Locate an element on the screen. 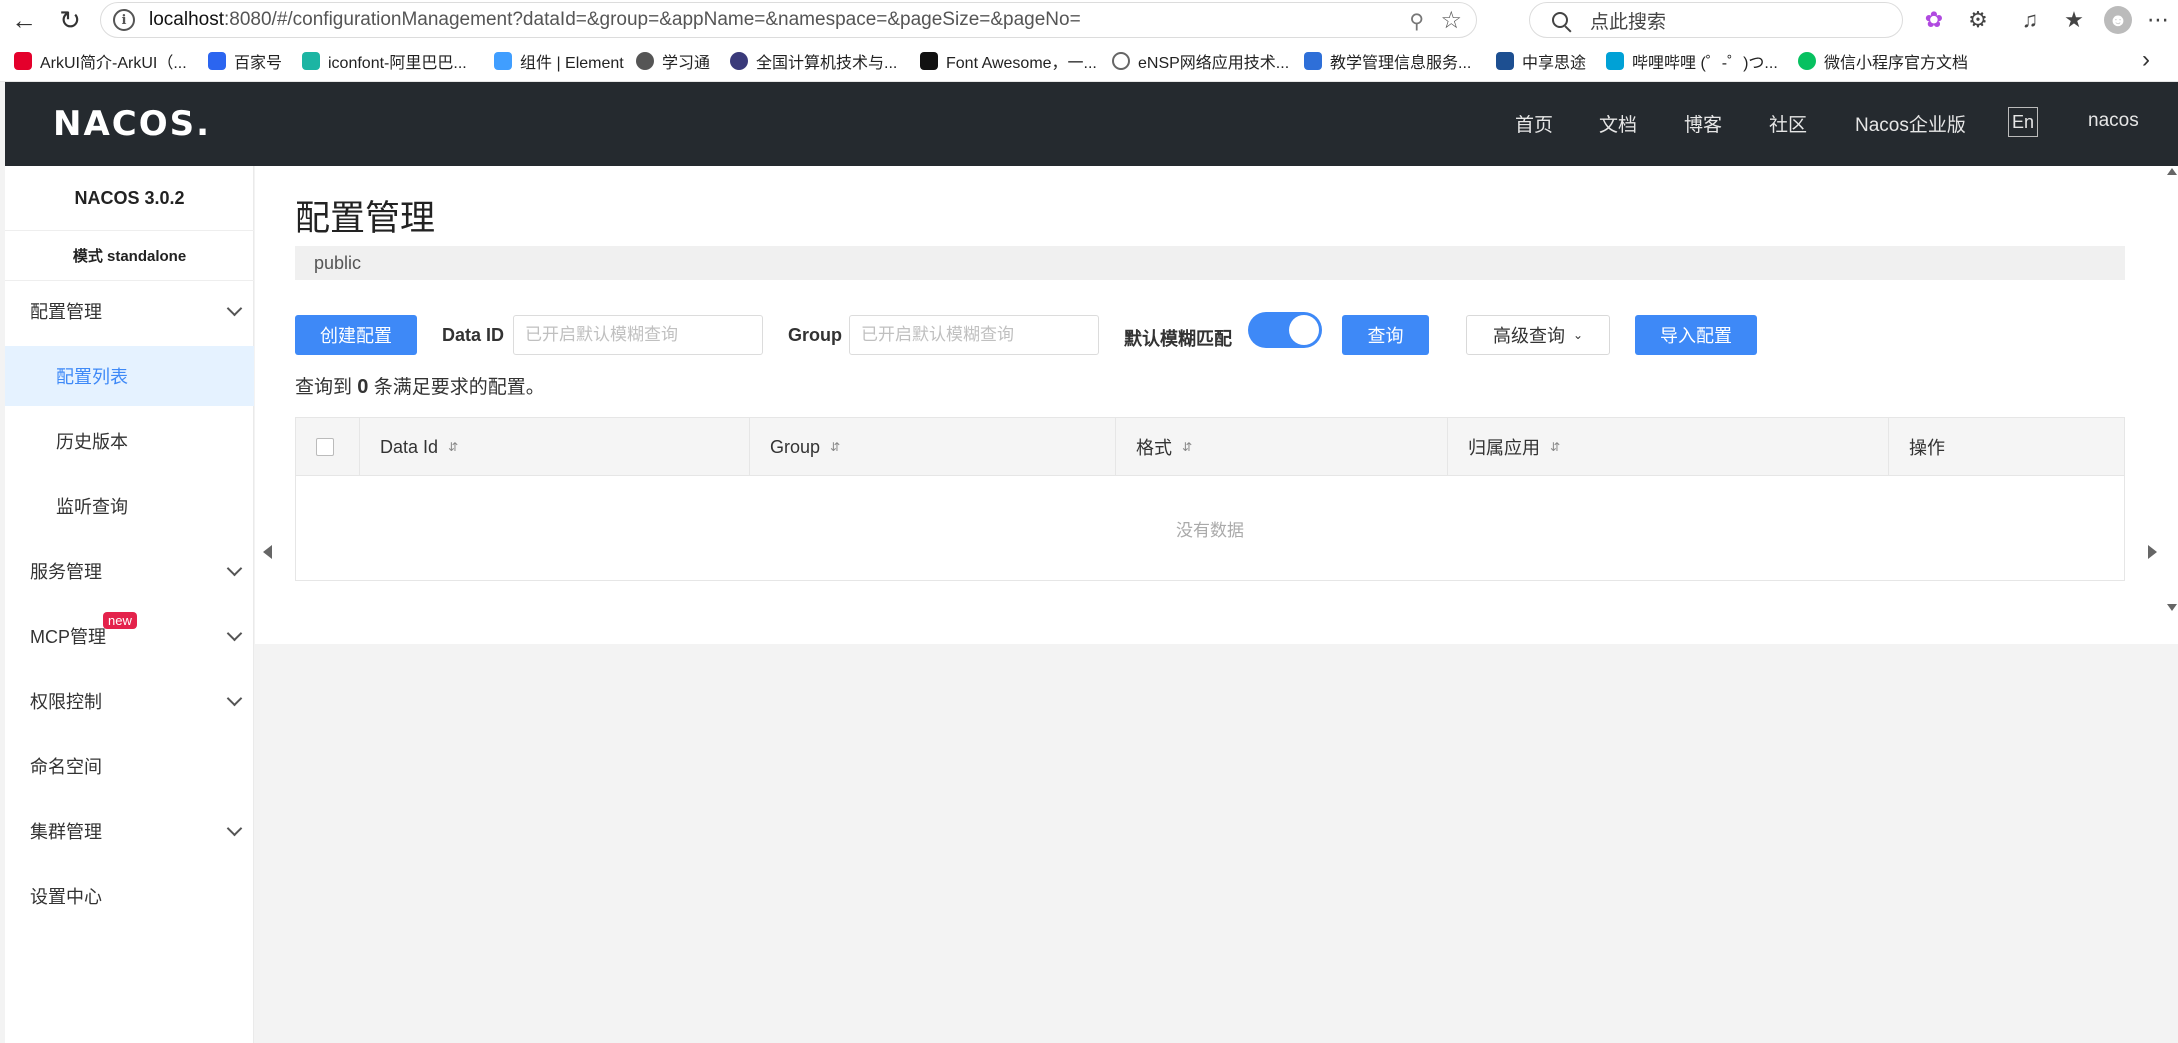  bookmark-item: 百家号 is located at coordinates (245, 61).